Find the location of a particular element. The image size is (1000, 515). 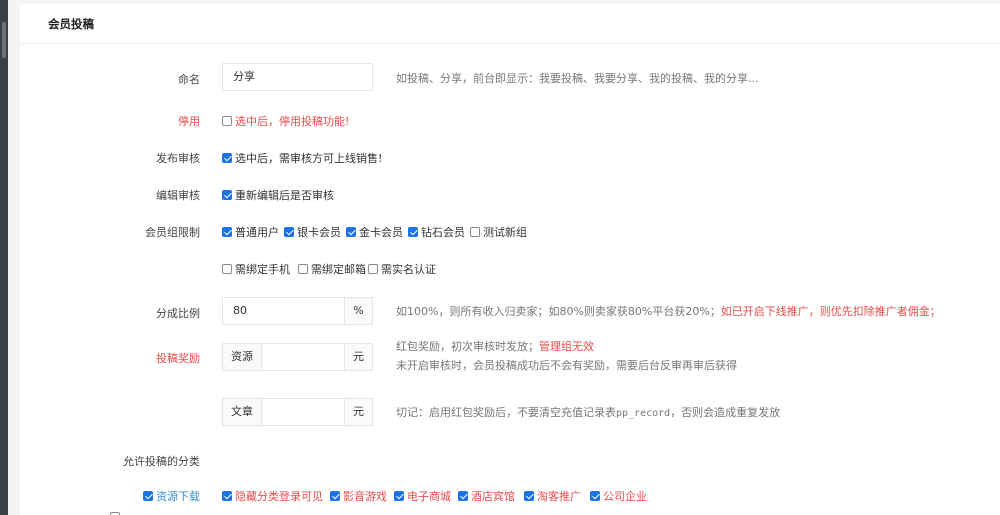

disable-option: 选中后，停用投稿功能! is located at coordinates (285, 121).